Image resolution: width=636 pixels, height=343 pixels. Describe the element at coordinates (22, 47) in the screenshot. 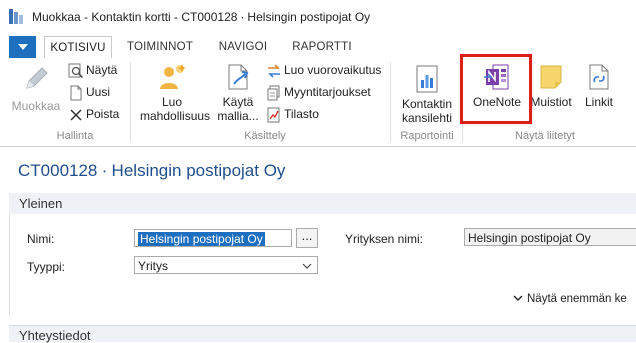

I see `application-menu-button` at that location.